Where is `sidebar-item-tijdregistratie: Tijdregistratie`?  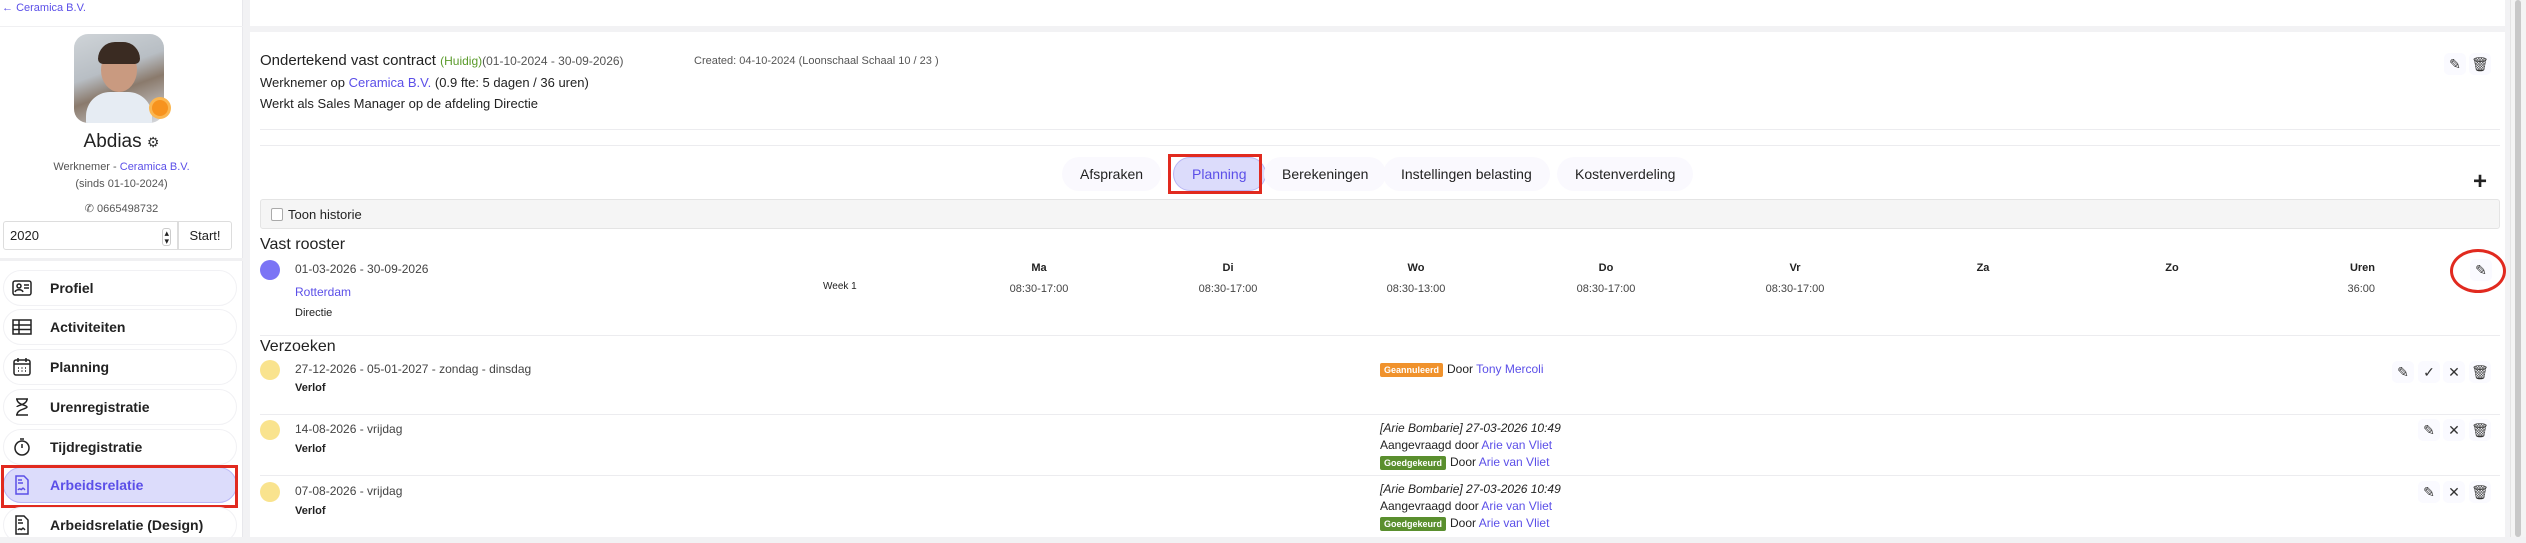
sidebar-item-tijdregistratie: Tijdregistratie is located at coordinates (120, 447).